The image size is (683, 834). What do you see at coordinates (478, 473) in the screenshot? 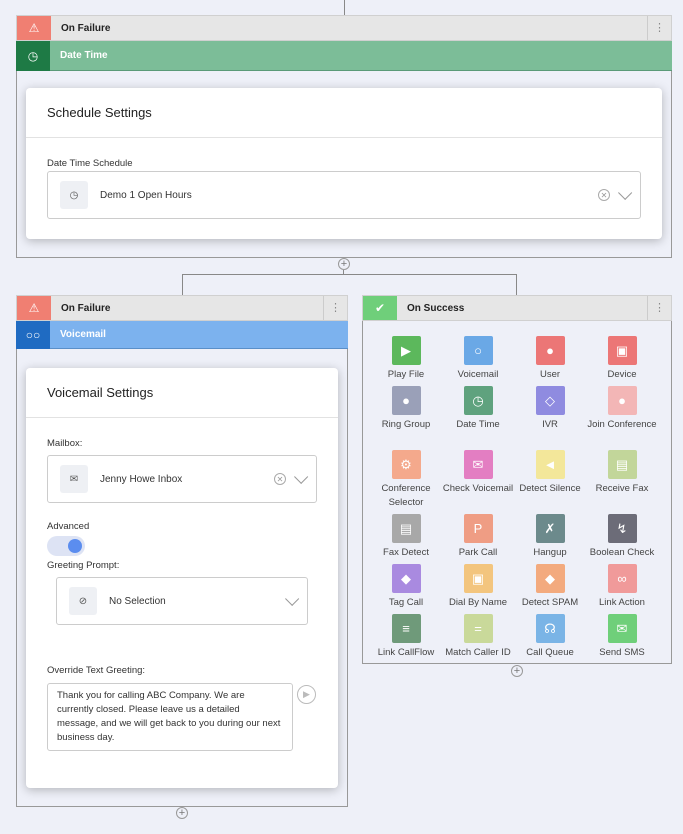
I see `action-tile-check-voicemail: ✉ Check Voicemail` at bounding box center [478, 473].